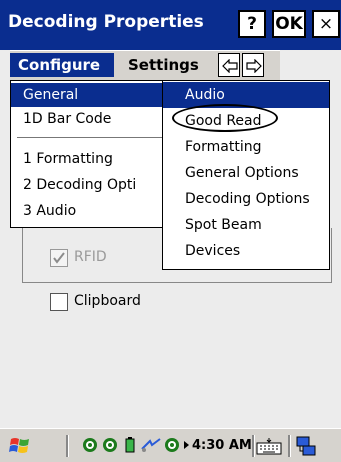 This screenshot has height=462, width=341. What do you see at coordinates (246, 95) in the screenshot?
I see `settings-item-audio: Audio` at bounding box center [246, 95].